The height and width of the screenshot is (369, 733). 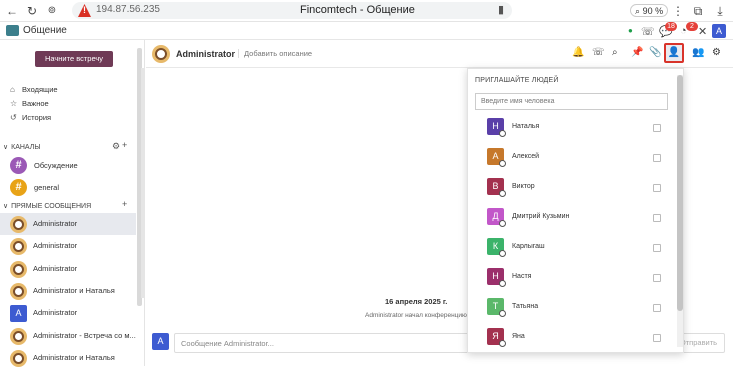 I want to click on add-user-button: 👤, so click(x=674, y=53).